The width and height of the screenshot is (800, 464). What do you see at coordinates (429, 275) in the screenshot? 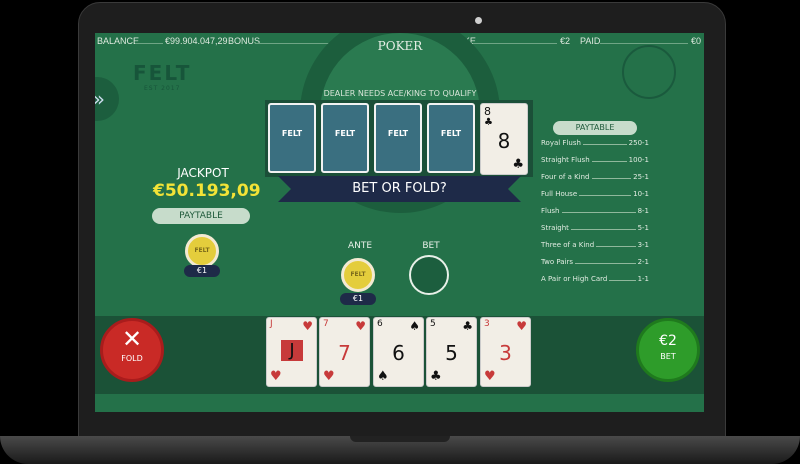
I see `bet-spot` at bounding box center [429, 275].